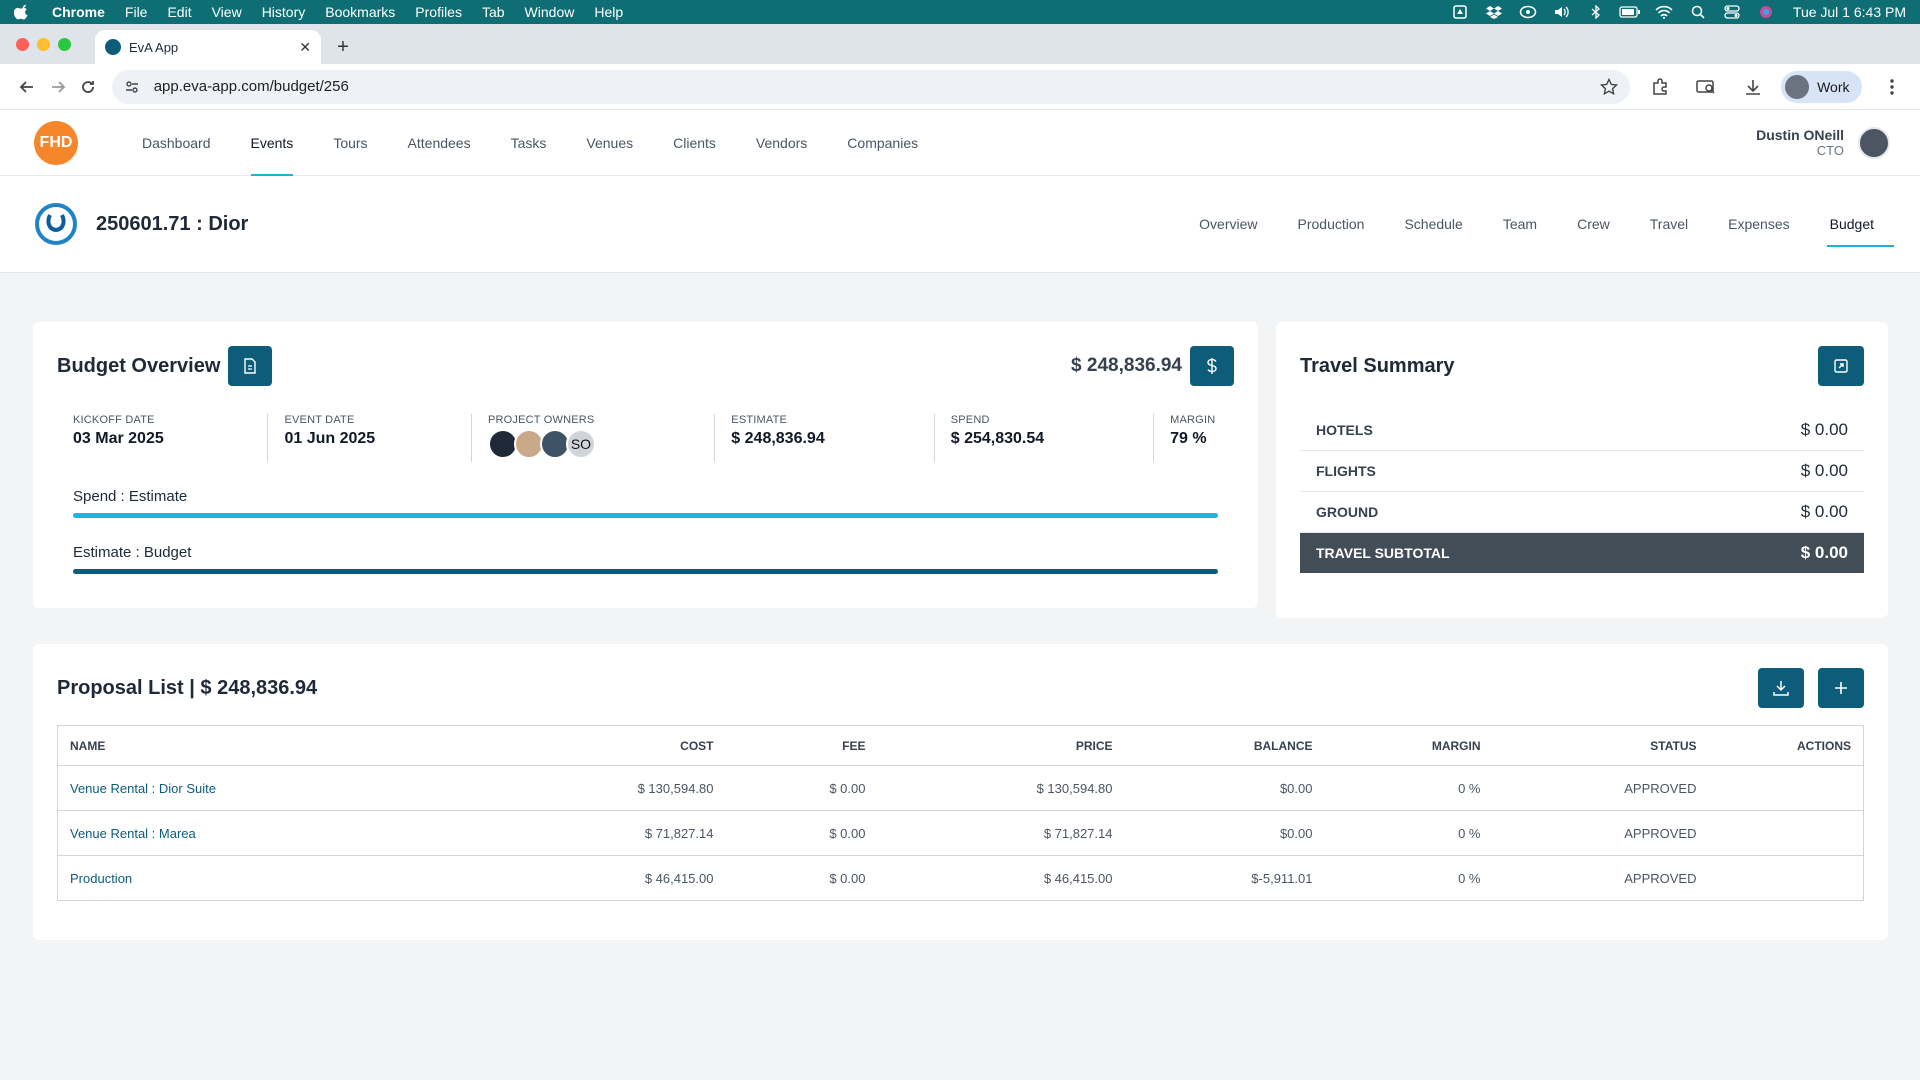 This screenshot has width=1920, height=1080. What do you see at coordinates (580, 444) in the screenshot?
I see `owner-avatar-initials: SO` at bounding box center [580, 444].